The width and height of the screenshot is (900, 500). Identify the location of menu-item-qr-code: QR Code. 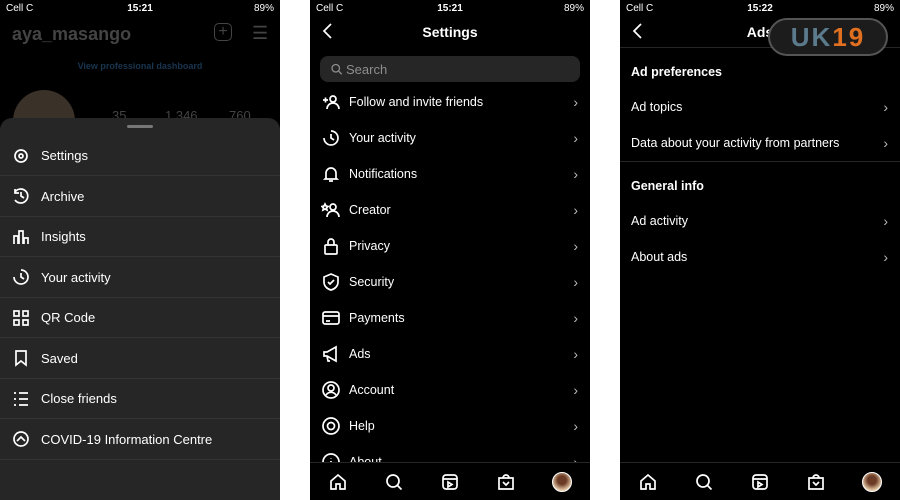
(140, 318).